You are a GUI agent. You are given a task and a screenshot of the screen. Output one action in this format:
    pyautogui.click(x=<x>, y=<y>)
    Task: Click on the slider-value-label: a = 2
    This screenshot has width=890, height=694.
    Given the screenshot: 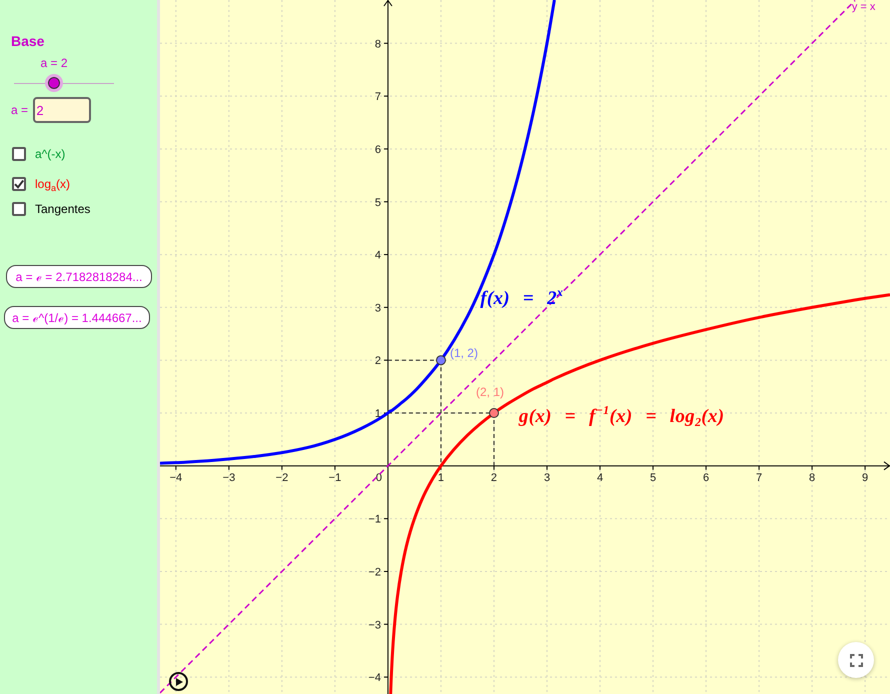 What is the action you would take?
    pyautogui.click(x=54, y=63)
    